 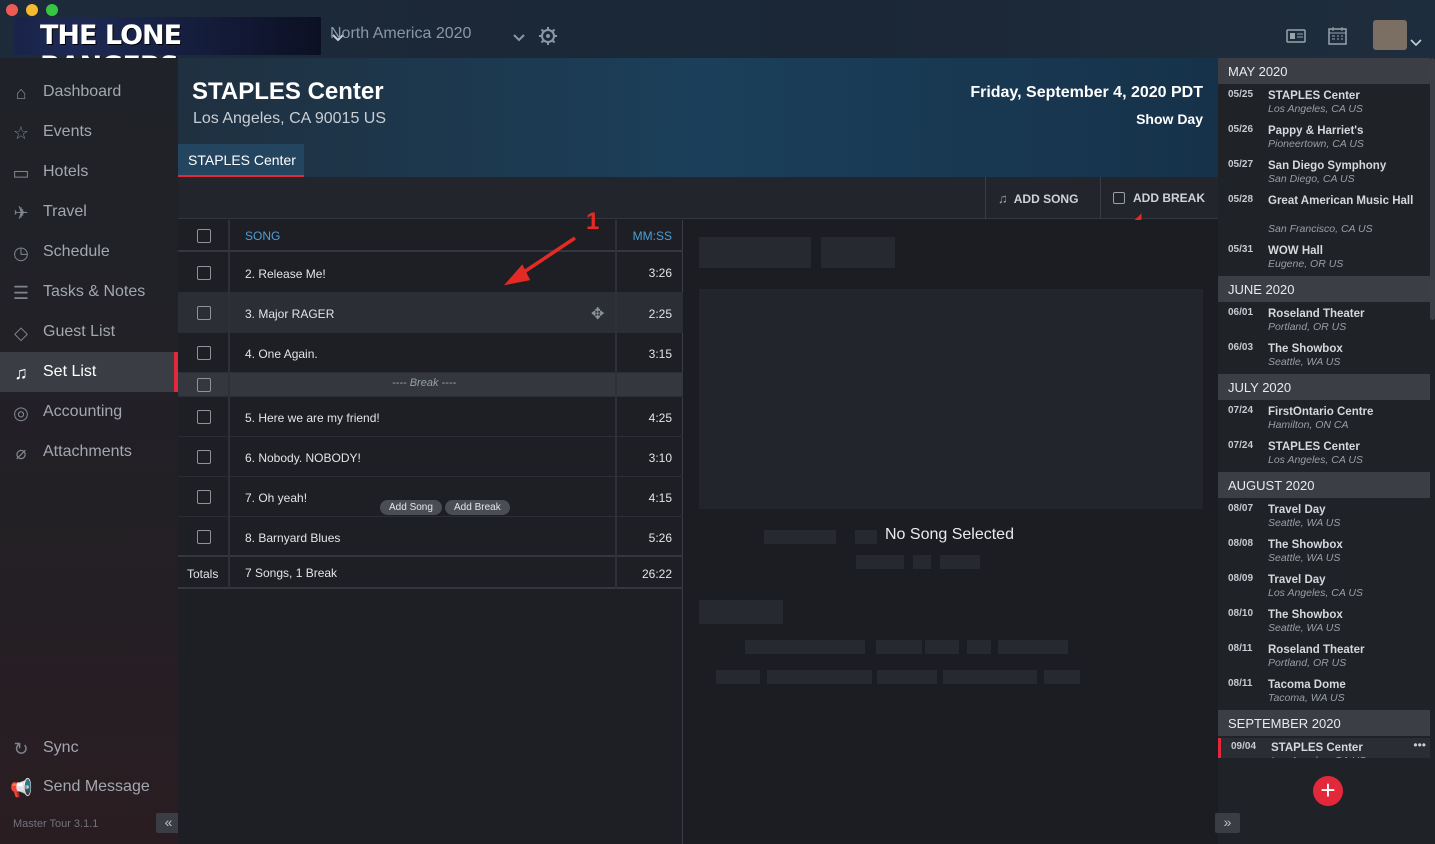 I want to click on day-type: Show Day, so click(x=1169, y=119).